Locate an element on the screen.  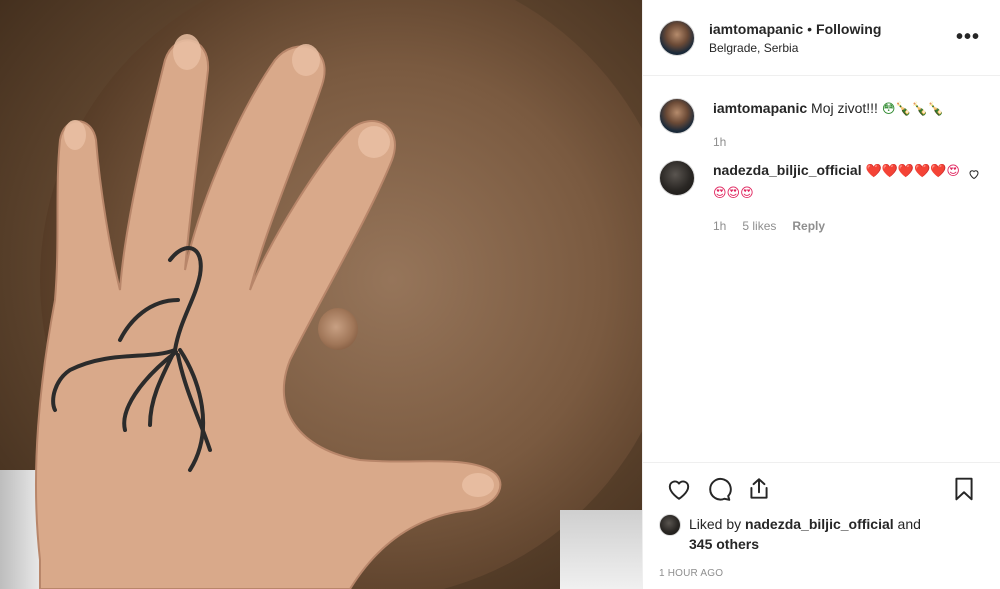
liked-by-prefix: Liked by is located at coordinates (715, 524).